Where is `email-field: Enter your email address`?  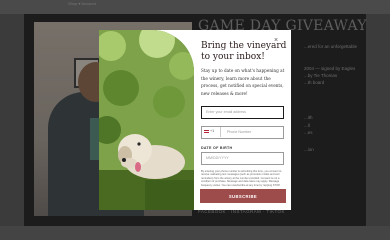
email-field: Enter your email address is located at coordinates (242, 112).